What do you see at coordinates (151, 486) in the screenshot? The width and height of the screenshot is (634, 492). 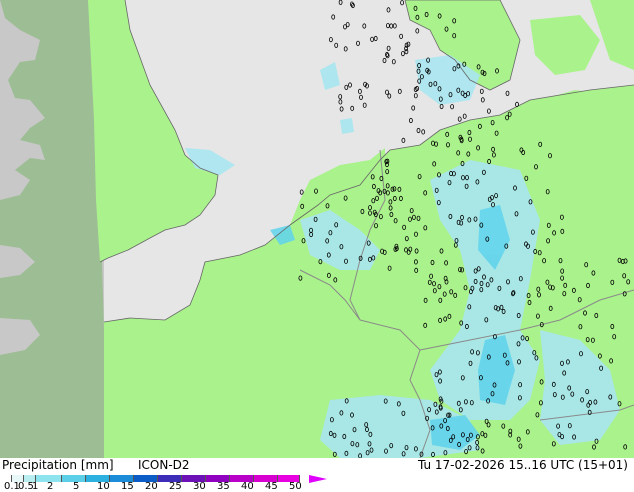 I see `scale-tick-label: 20` at bounding box center [151, 486].